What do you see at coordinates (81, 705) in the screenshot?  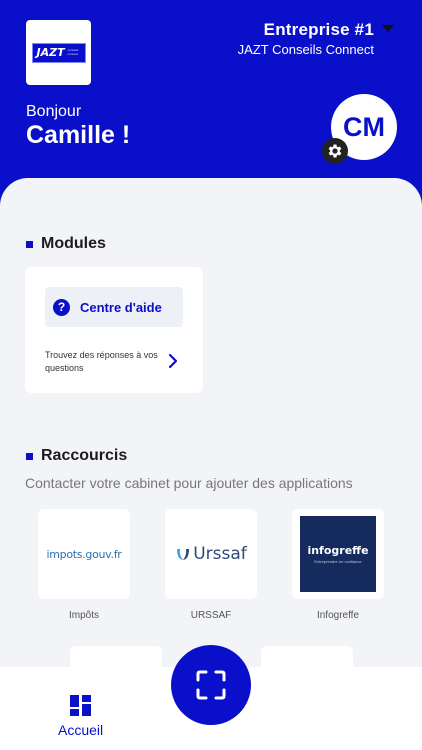 I see `dashboard-icon` at bounding box center [81, 705].